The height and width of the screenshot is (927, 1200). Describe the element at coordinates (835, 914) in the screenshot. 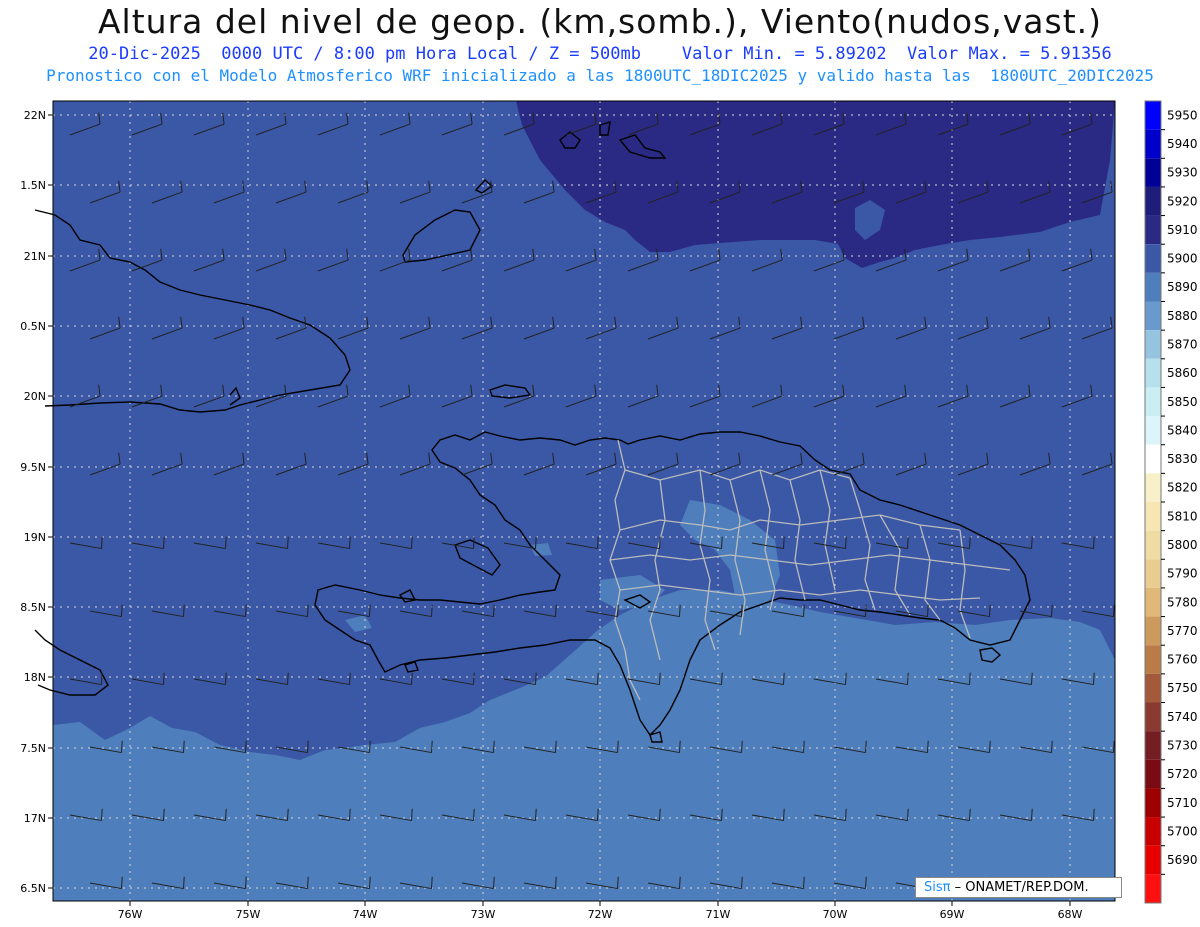

I see `lon-tick-label: 70W` at that location.